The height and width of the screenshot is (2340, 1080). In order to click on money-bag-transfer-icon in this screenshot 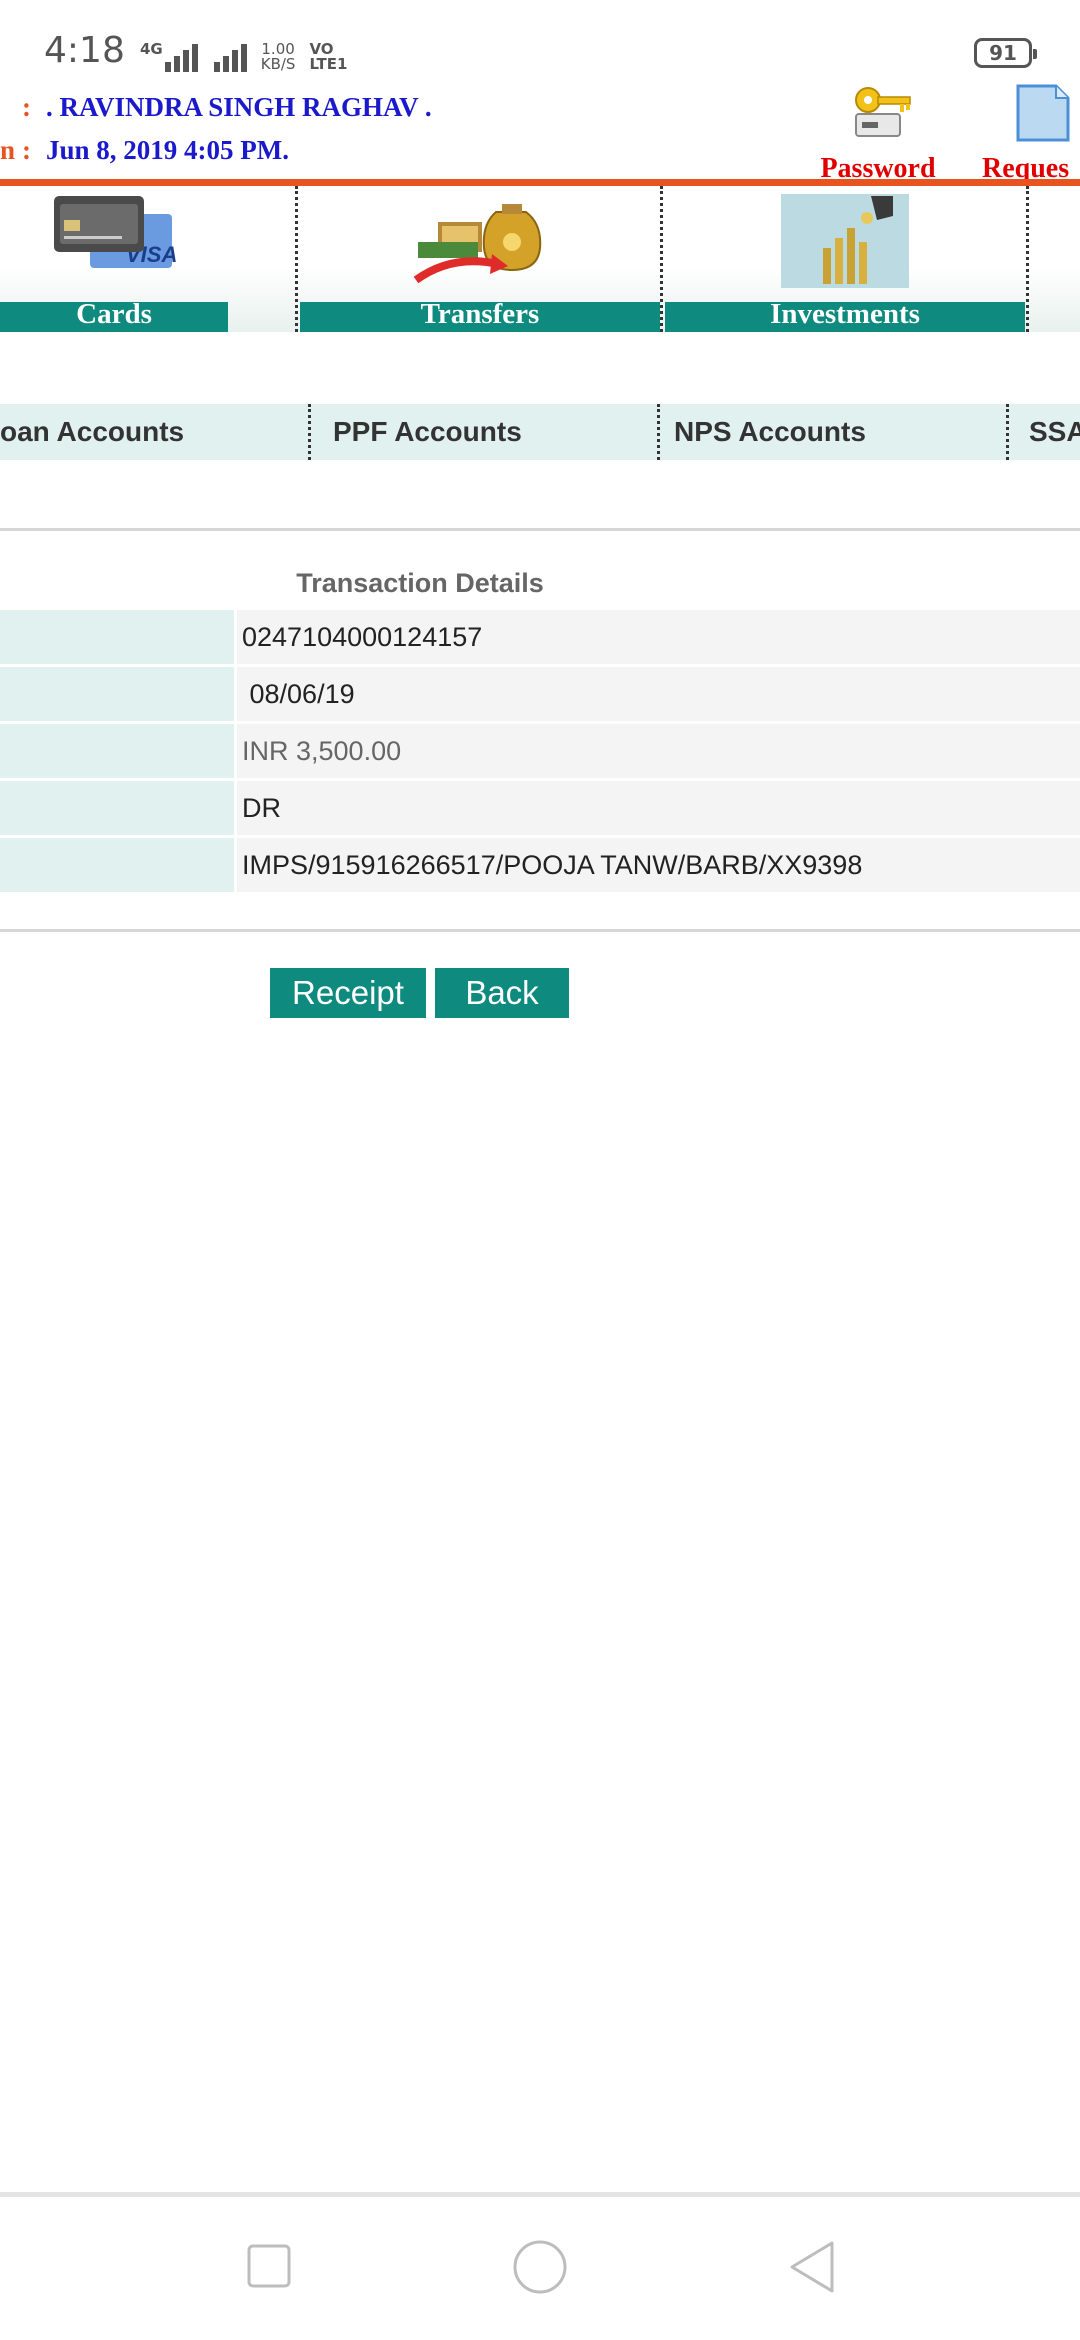, I will do `click(477, 244)`.